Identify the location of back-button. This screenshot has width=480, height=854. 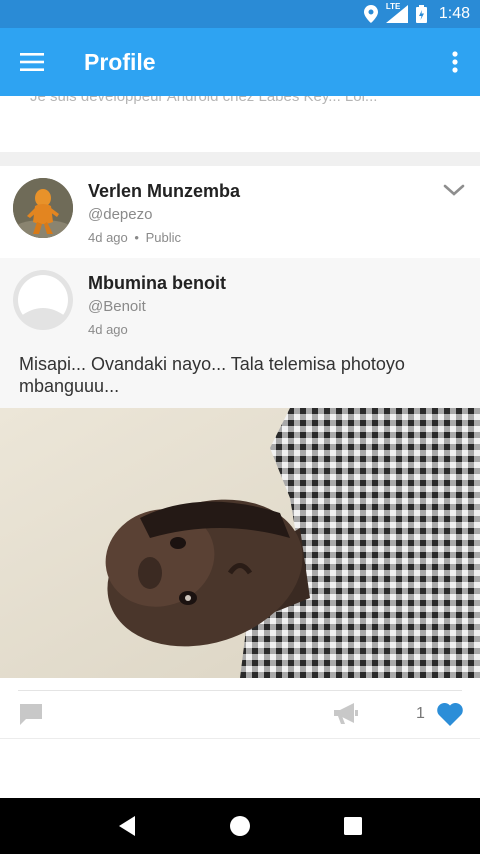
(127, 826).